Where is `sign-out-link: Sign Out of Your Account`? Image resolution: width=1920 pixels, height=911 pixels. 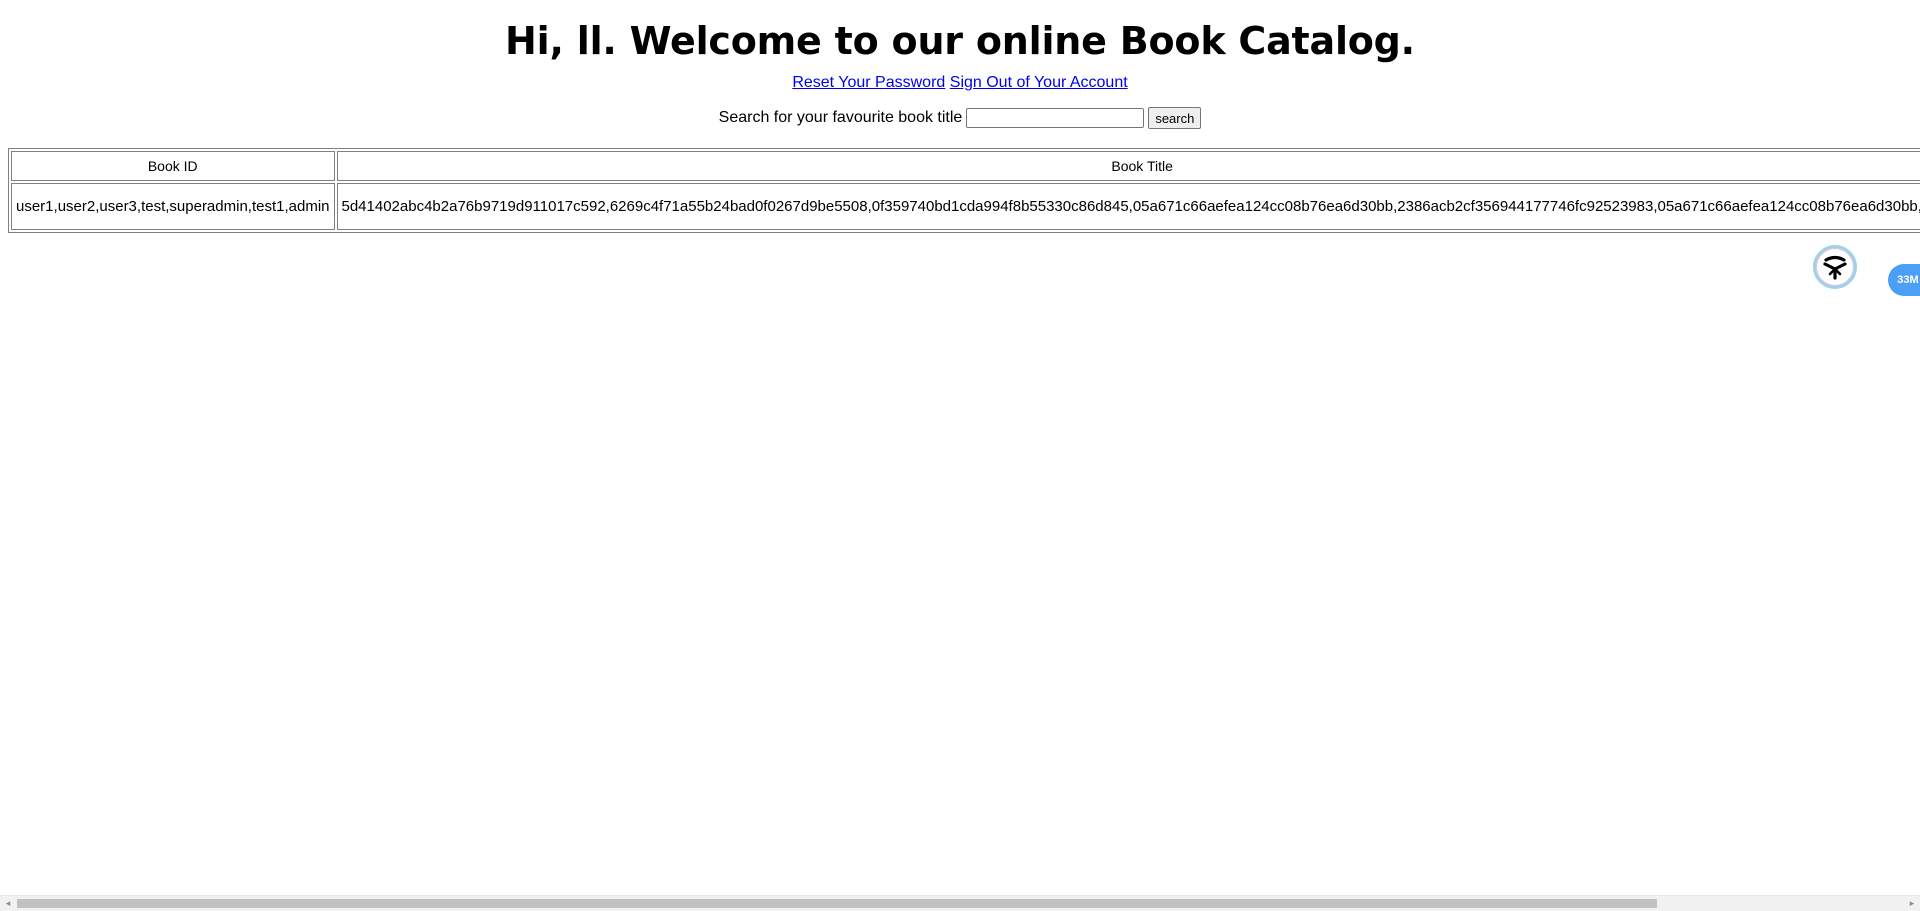 sign-out-link: Sign Out of Your Account is located at coordinates (1039, 82).